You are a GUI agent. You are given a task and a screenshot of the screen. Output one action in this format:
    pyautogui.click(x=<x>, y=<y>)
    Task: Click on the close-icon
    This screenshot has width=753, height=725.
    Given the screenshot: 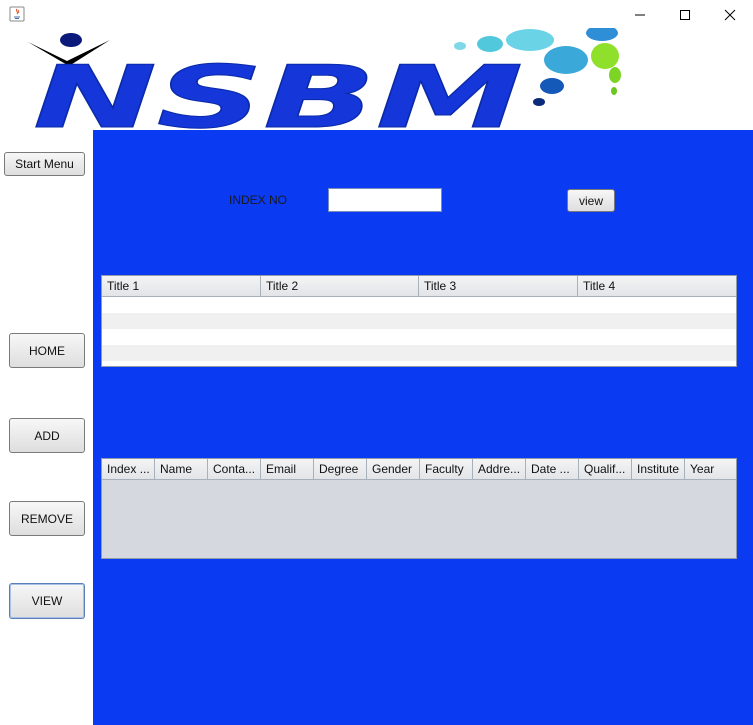 What is the action you would take?
    pyautogui.click(x=730, y=15)
    